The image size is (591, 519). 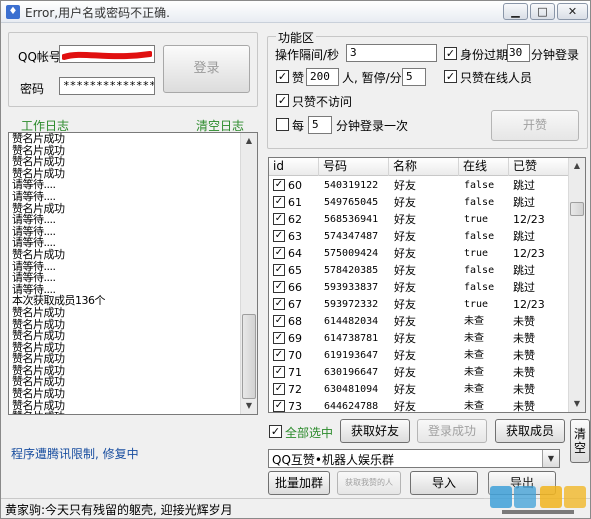 What do you see at coordinates (535, 125) in the screenshot?
I see `start-like-button: 开赞` at bounding box center [535, 125].